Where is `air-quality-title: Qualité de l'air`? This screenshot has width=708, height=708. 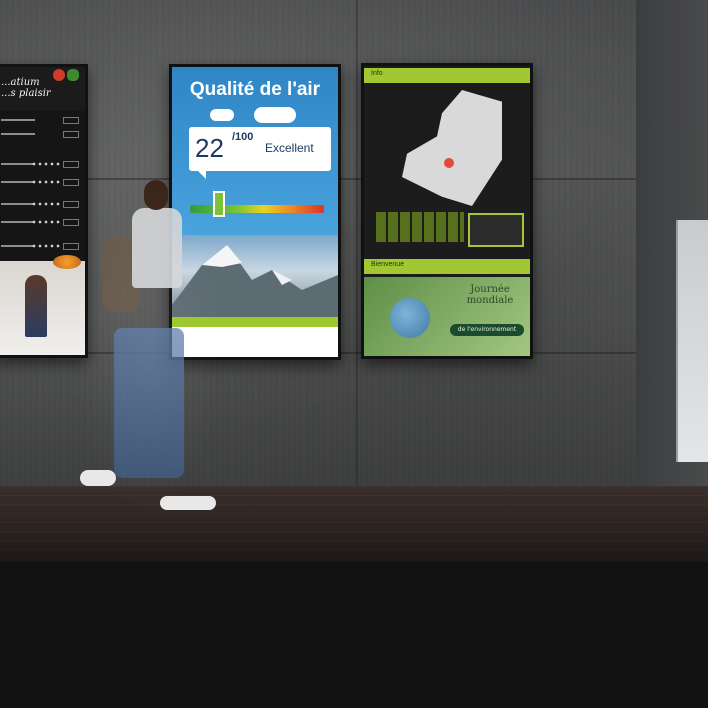 air-quality-title: Qualité de l'air is located at coordinates (255, 89).